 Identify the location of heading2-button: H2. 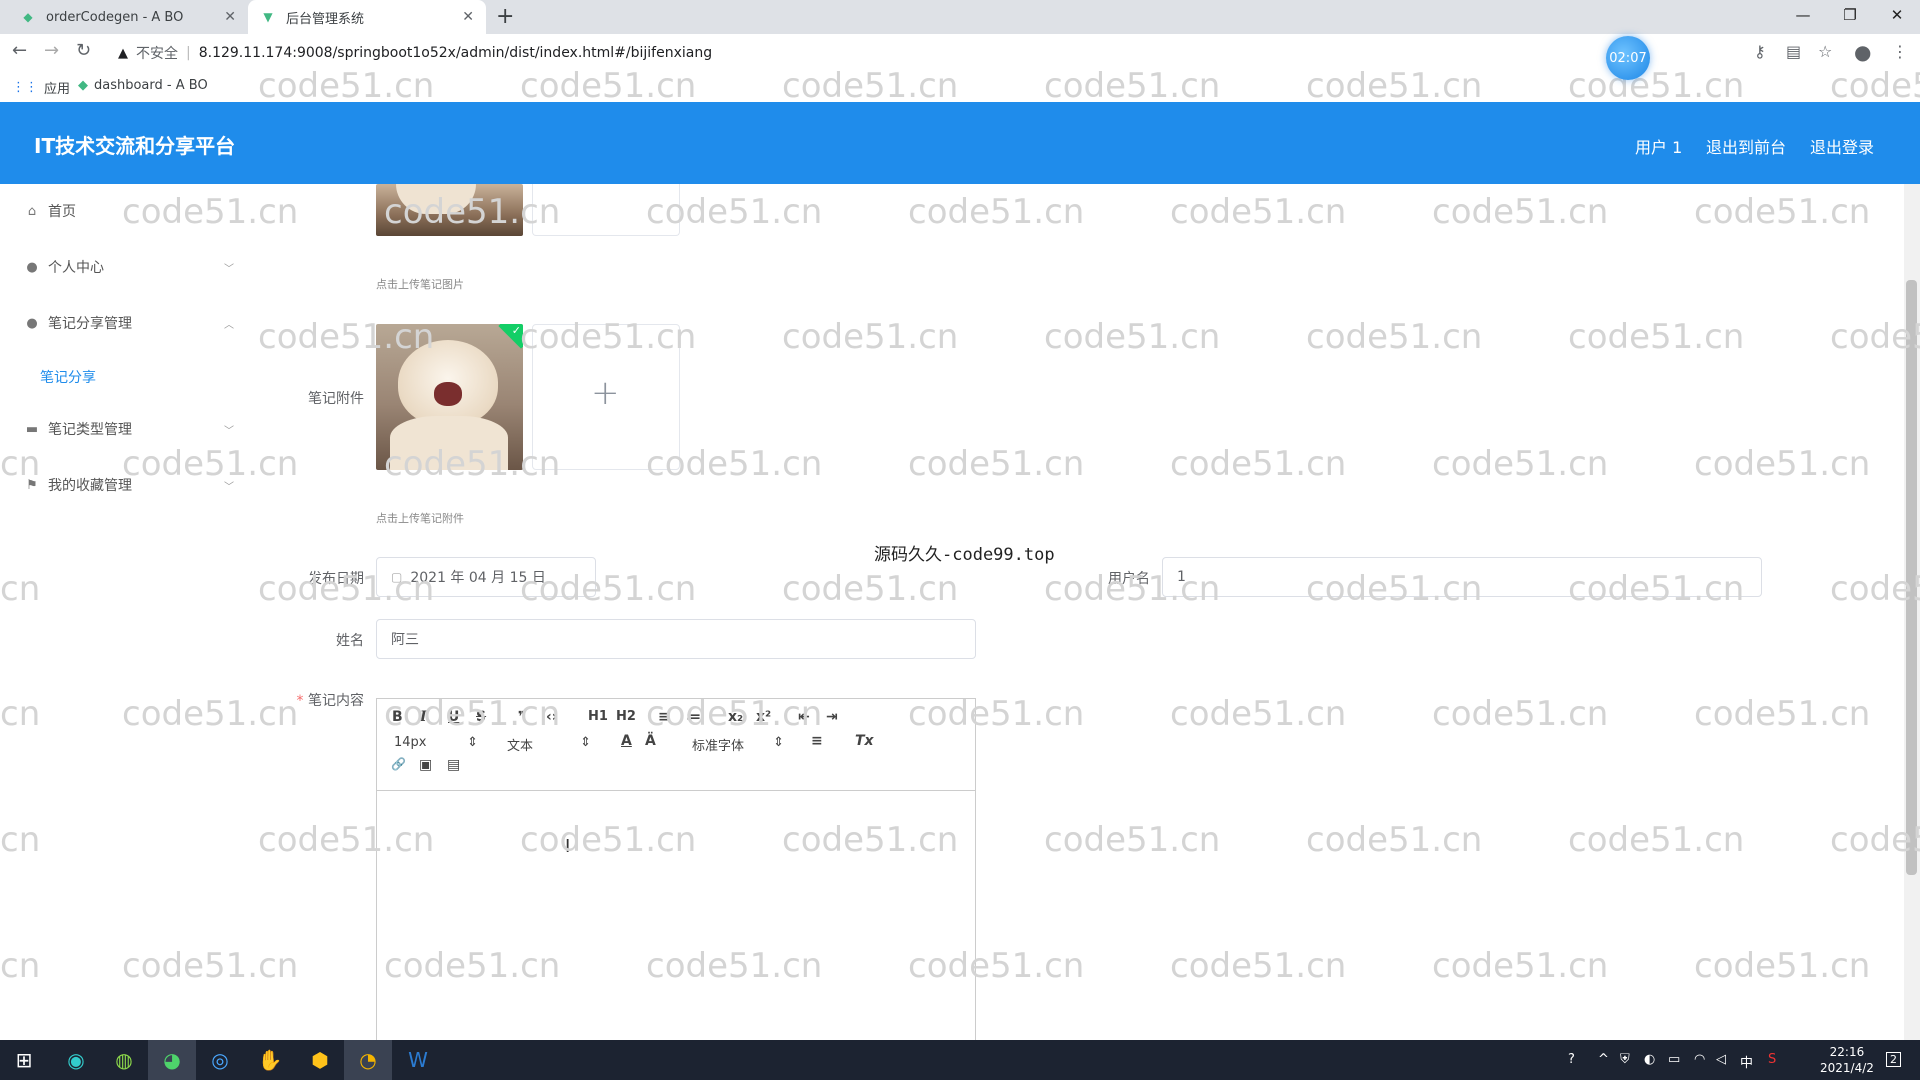
(626, 716).